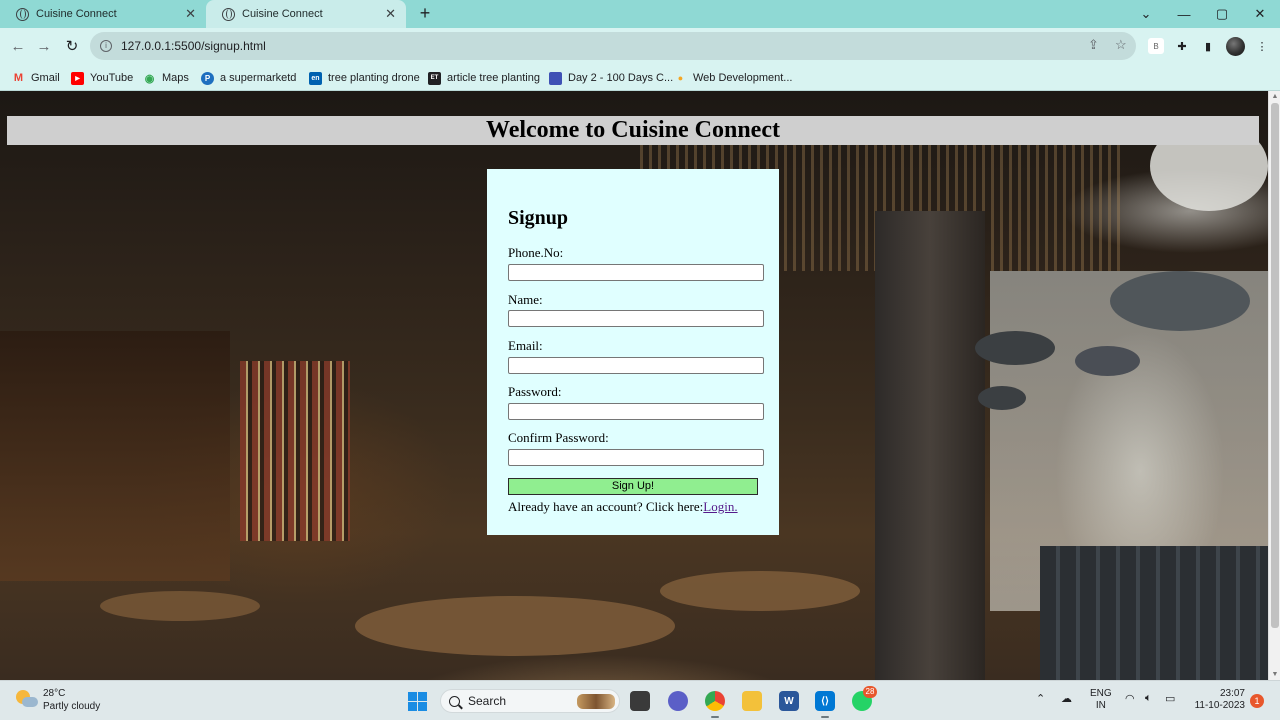  Describe the element at coordinates (374, 78) in the screenshot. I see `bookmark-label: tree planting drone` at that location.